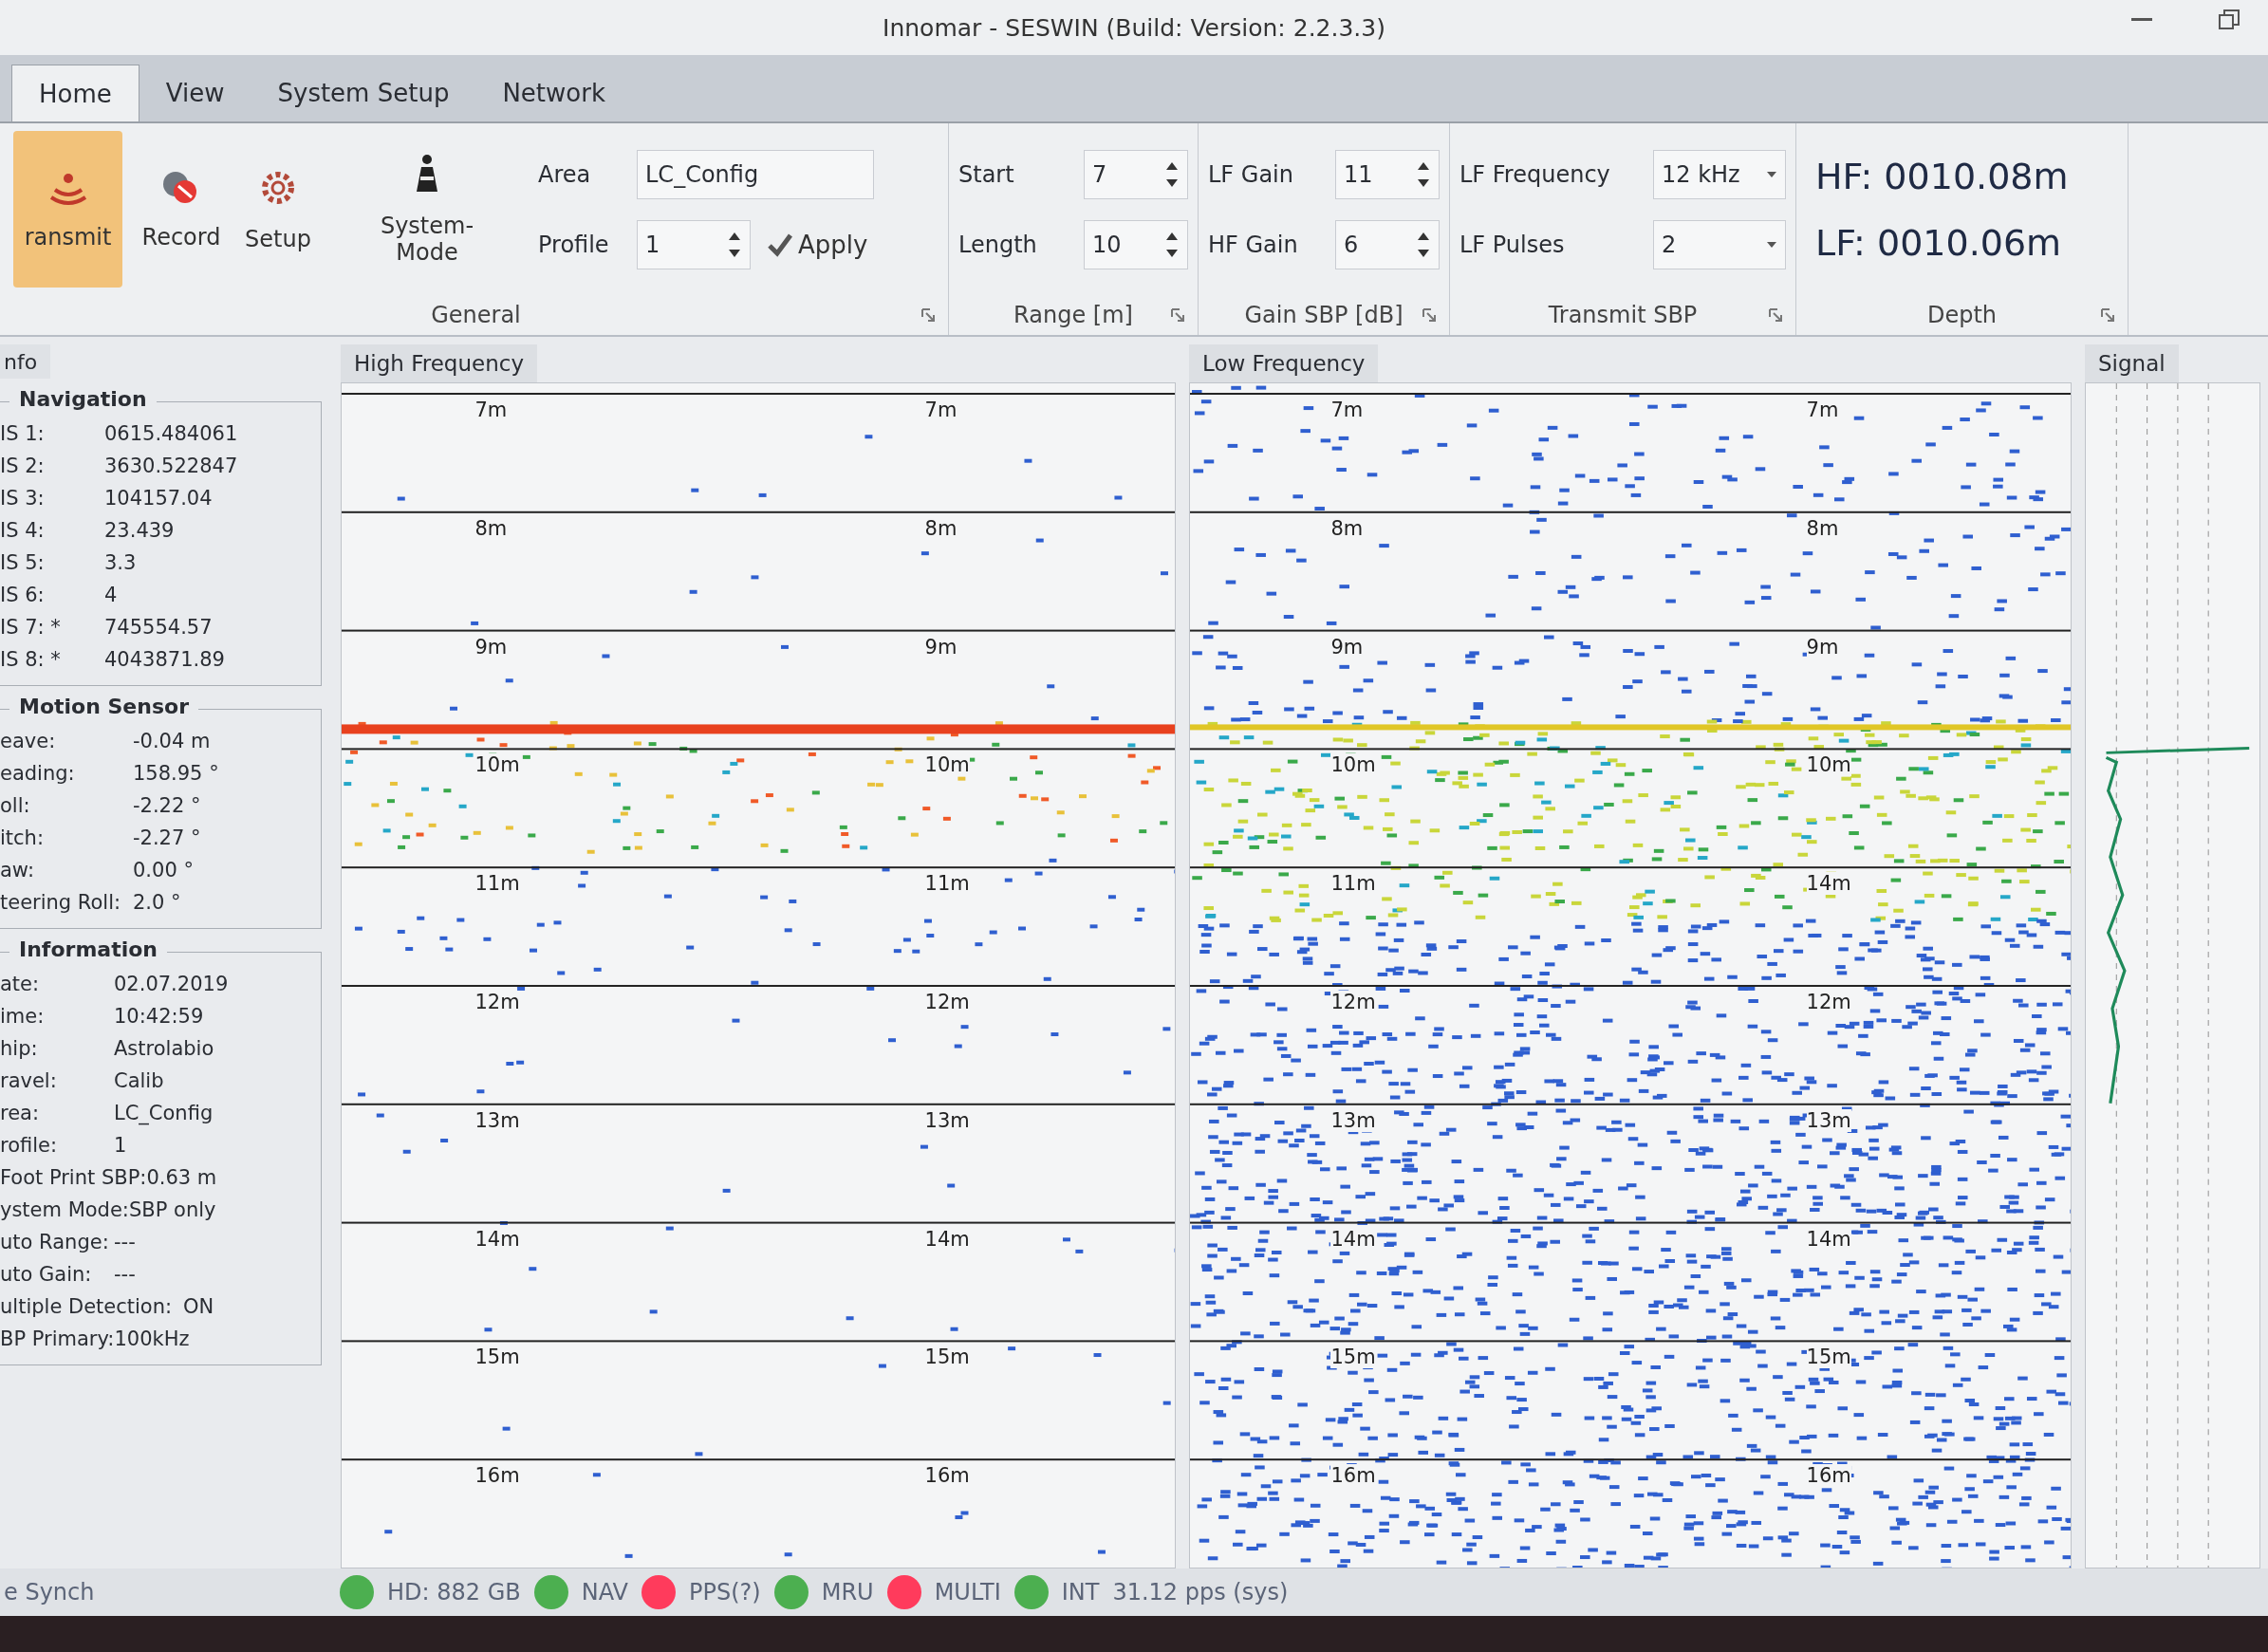  I want to click on info-value: 4043871.89, so click(165, 660).